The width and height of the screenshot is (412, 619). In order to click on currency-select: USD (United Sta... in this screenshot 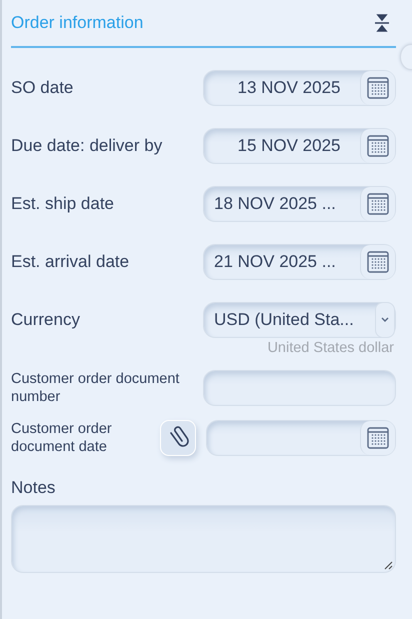, I will do `click(299, 320)`.